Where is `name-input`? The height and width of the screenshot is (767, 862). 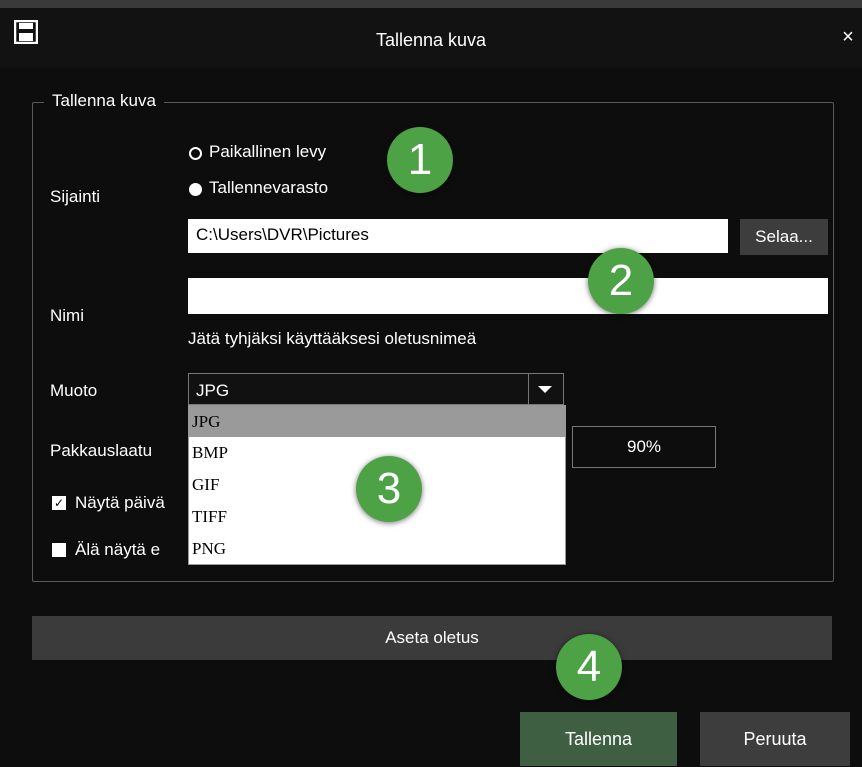
name-input is located at coordinates (508, 296).